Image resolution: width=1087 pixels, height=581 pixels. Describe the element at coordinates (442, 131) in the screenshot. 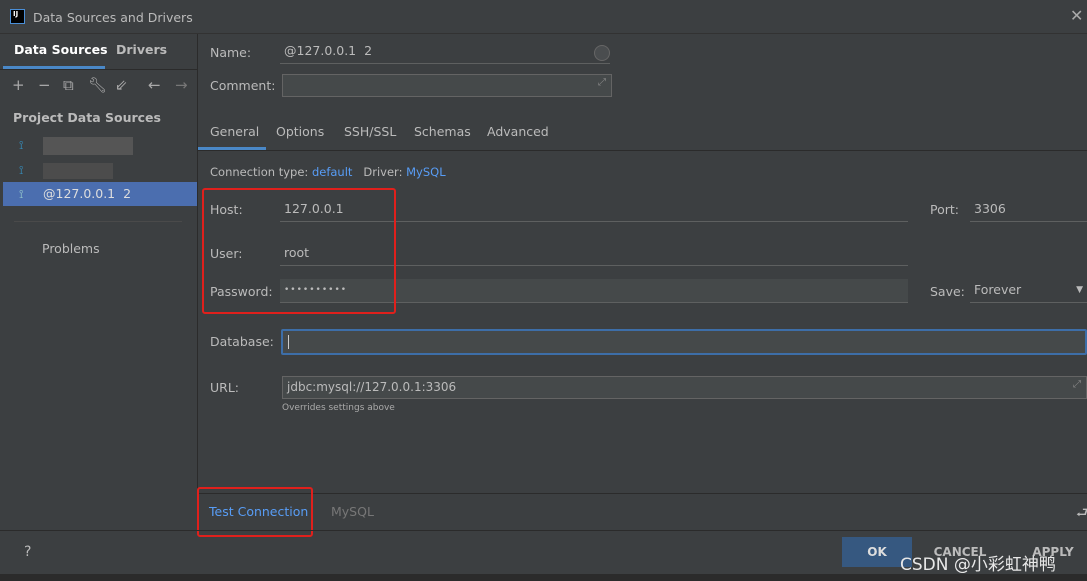

I see `tab-schemas: Schemas` at that location.